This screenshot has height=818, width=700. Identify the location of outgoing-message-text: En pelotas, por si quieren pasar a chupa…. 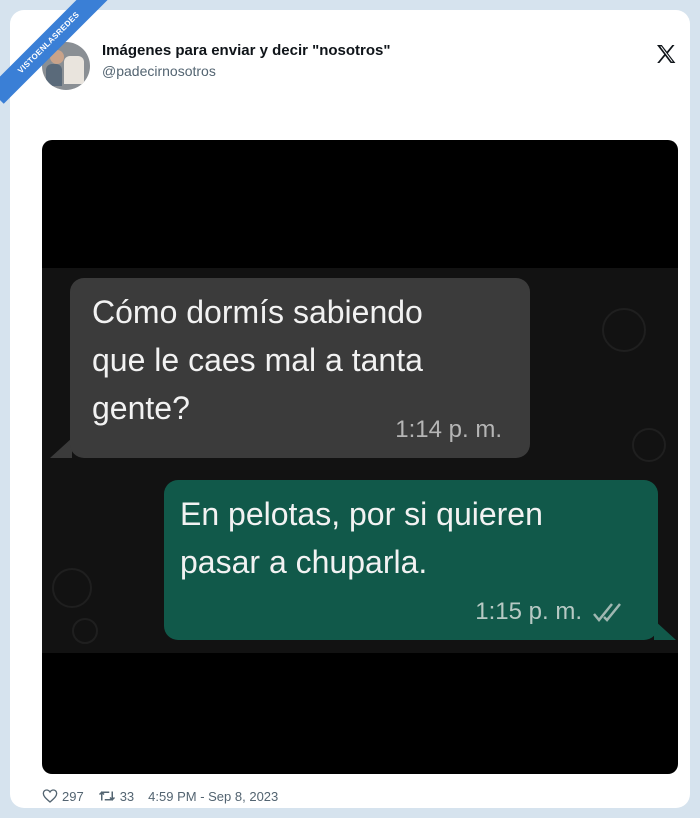
(361, 538).